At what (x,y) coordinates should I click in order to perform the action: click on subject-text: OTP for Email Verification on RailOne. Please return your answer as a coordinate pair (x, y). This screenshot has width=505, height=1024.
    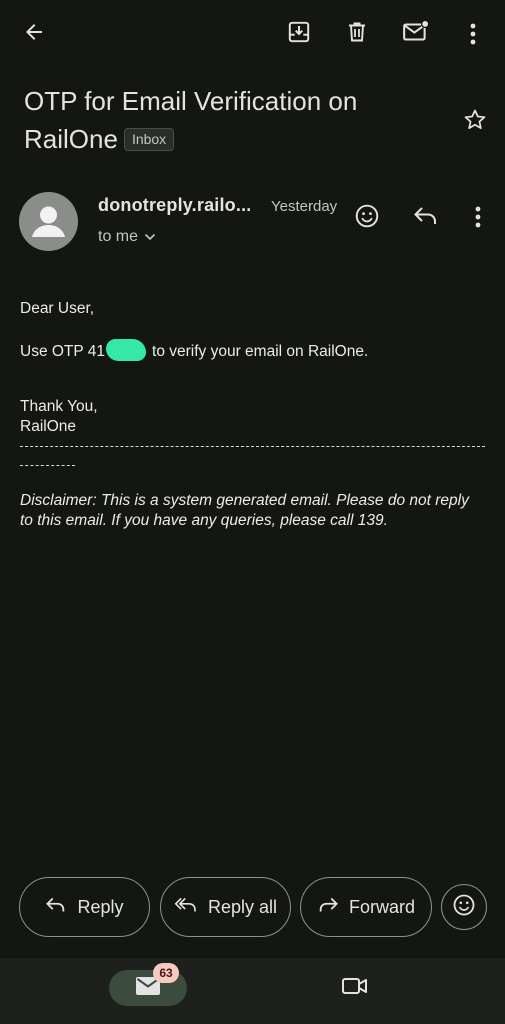
    Looking at the image, I should click on (191, 120).